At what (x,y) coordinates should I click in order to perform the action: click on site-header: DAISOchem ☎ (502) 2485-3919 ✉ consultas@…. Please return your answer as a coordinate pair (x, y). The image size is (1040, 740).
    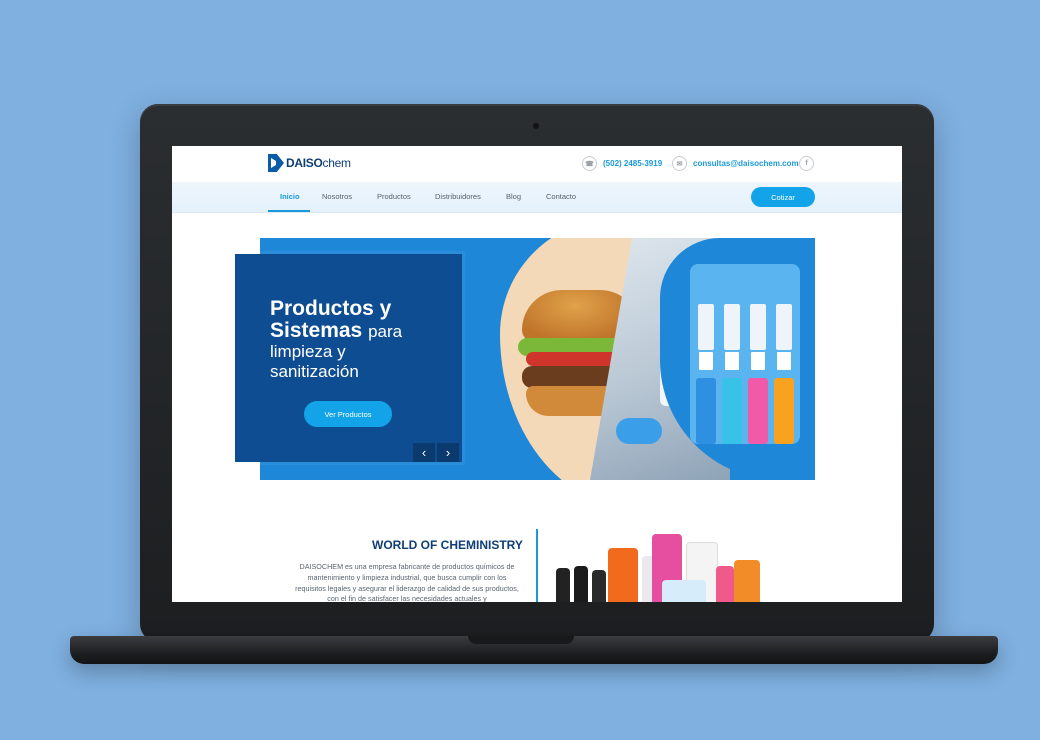
    Looking at the image, I should click on (537, 164).